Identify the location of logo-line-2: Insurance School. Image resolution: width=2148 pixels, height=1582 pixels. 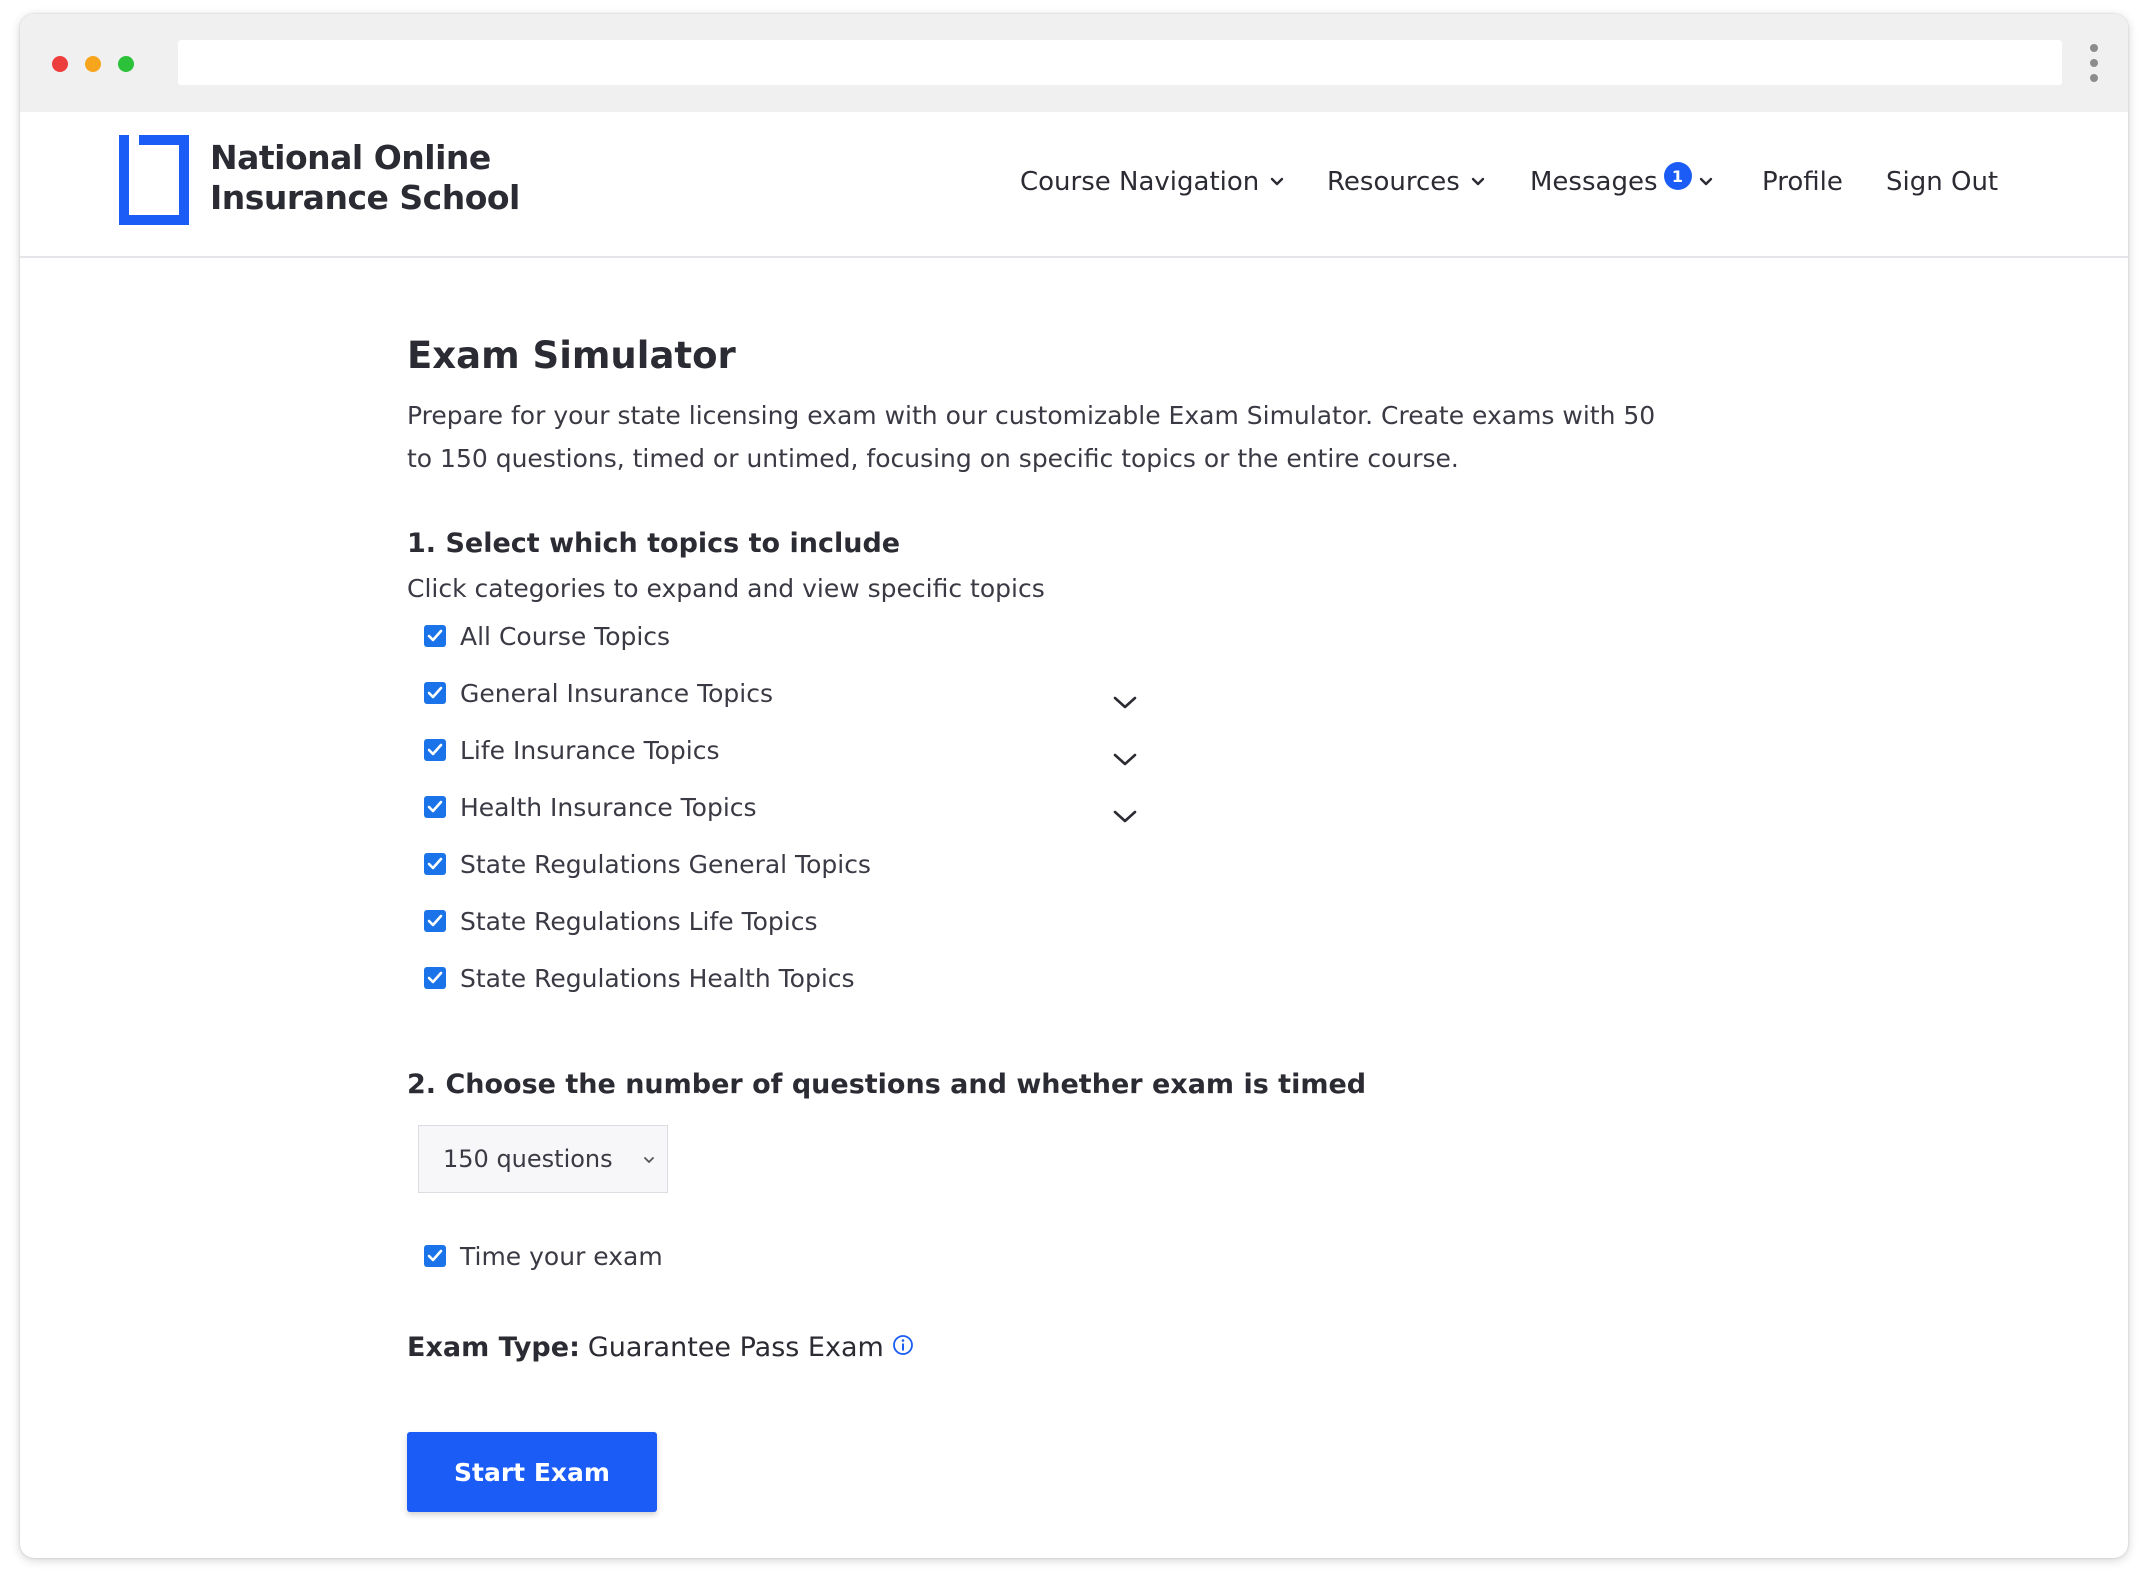
(365, 197).